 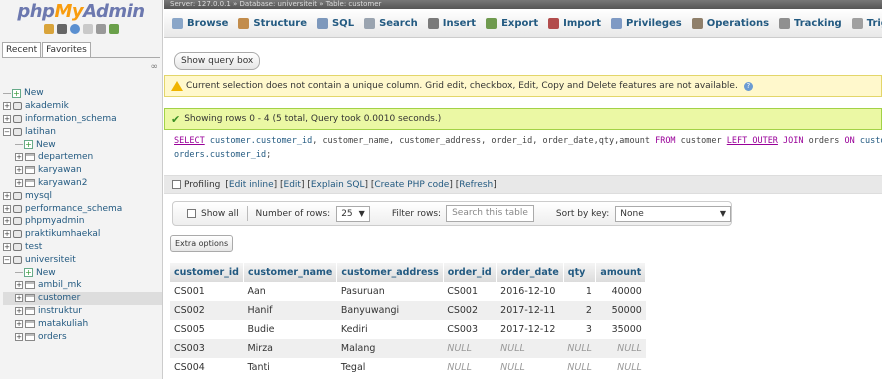 What do you see at coordinates (189, 141) in the screenshot?
I see `sql-select: SELECT` at bounding box center [189, 141].